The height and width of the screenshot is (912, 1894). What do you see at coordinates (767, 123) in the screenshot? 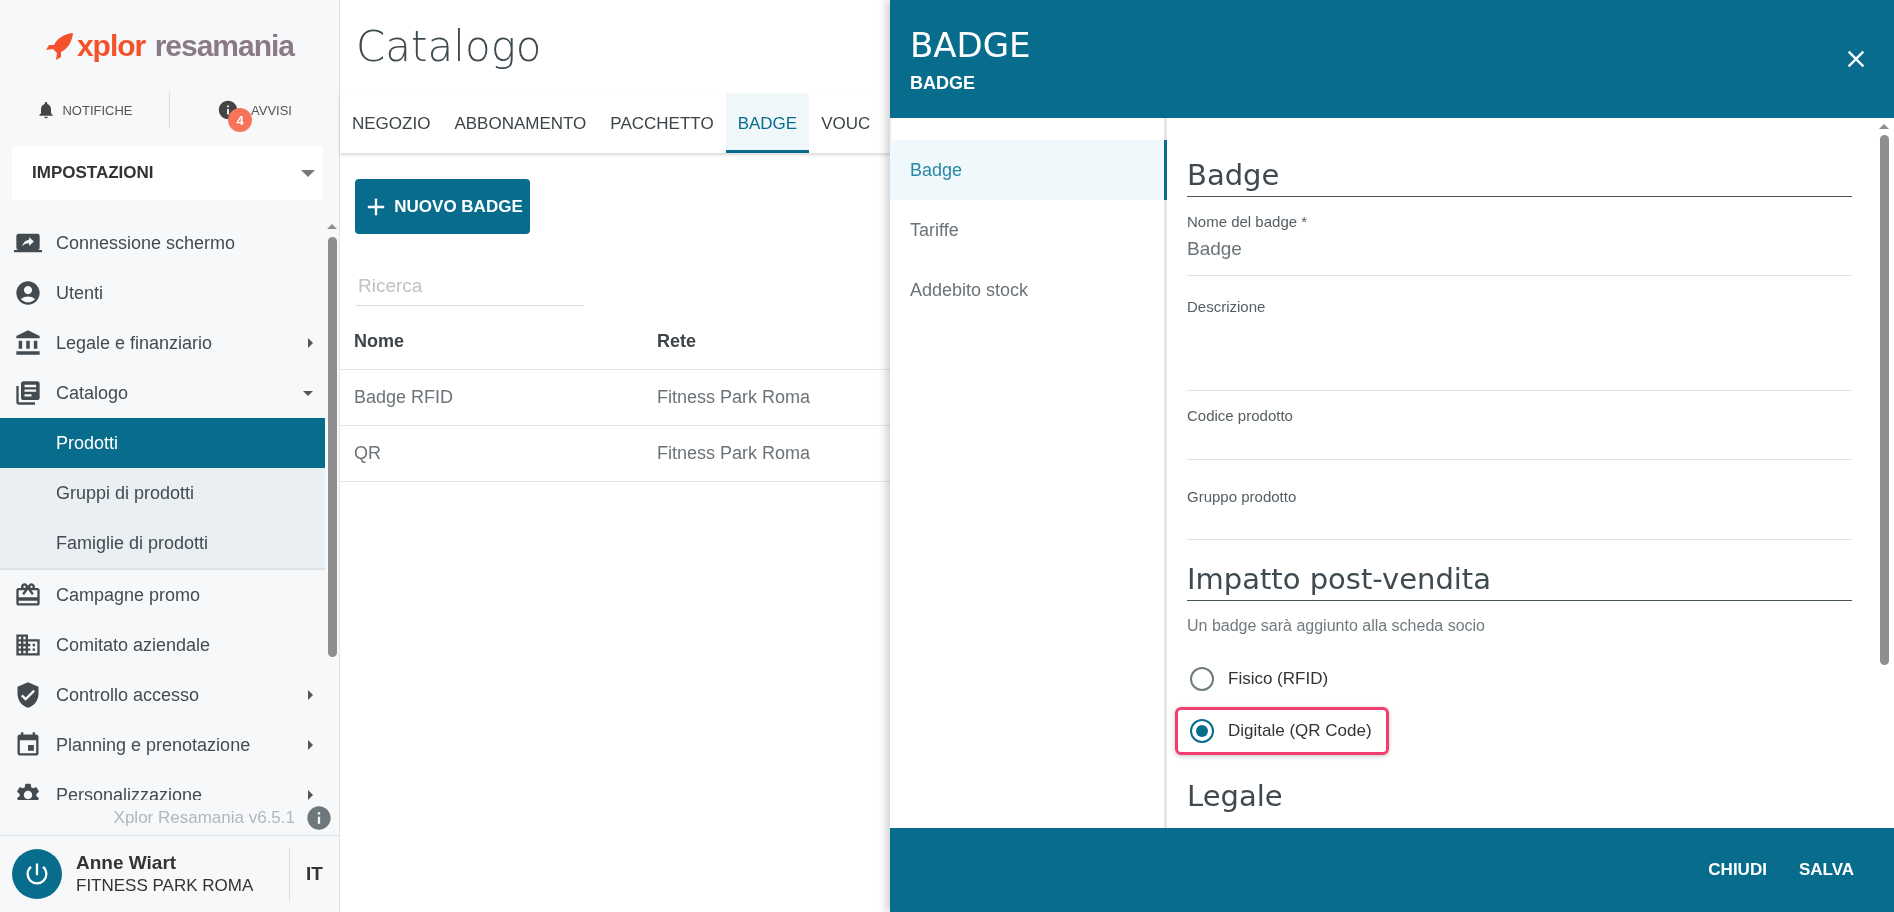
I see `tab: BADGE` at bounding box center [767, 123].